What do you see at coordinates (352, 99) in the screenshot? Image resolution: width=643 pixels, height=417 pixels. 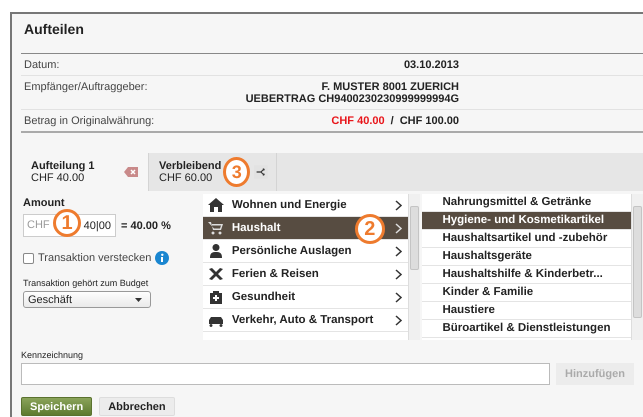 I see `detail-value: UEBERTRAG CH9400230230999999994G` at bounding box center [352, 99].